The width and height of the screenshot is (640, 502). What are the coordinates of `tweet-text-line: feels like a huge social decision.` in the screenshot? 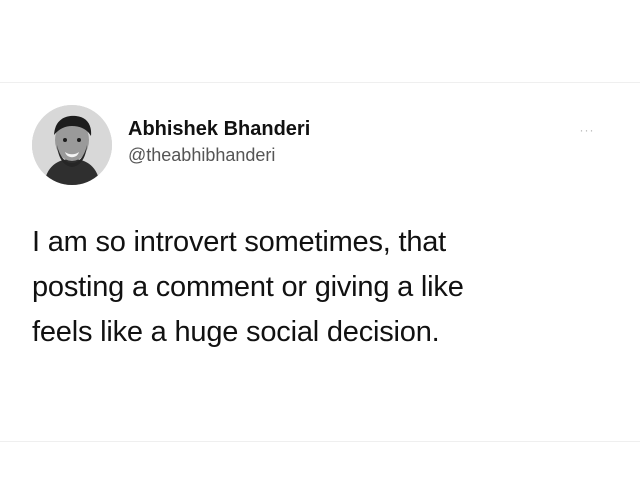 It's located at (236, 332).